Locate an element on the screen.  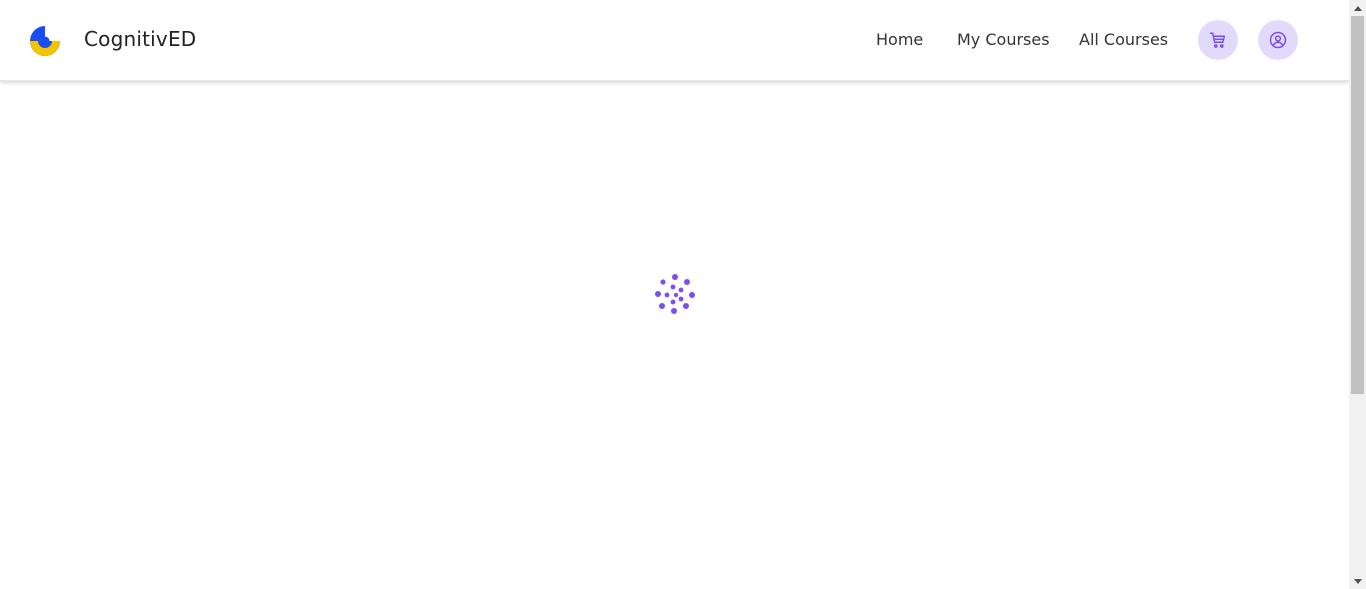
cart-button is located at coordinates (1218, 40).